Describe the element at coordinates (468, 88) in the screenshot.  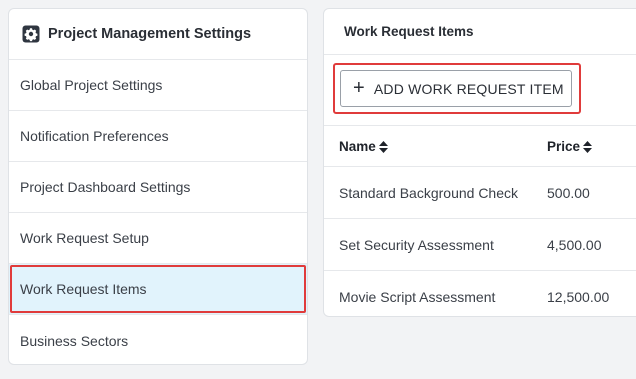
I see `add-button-label: ADD WORK REQUEST ITEM` at that location.